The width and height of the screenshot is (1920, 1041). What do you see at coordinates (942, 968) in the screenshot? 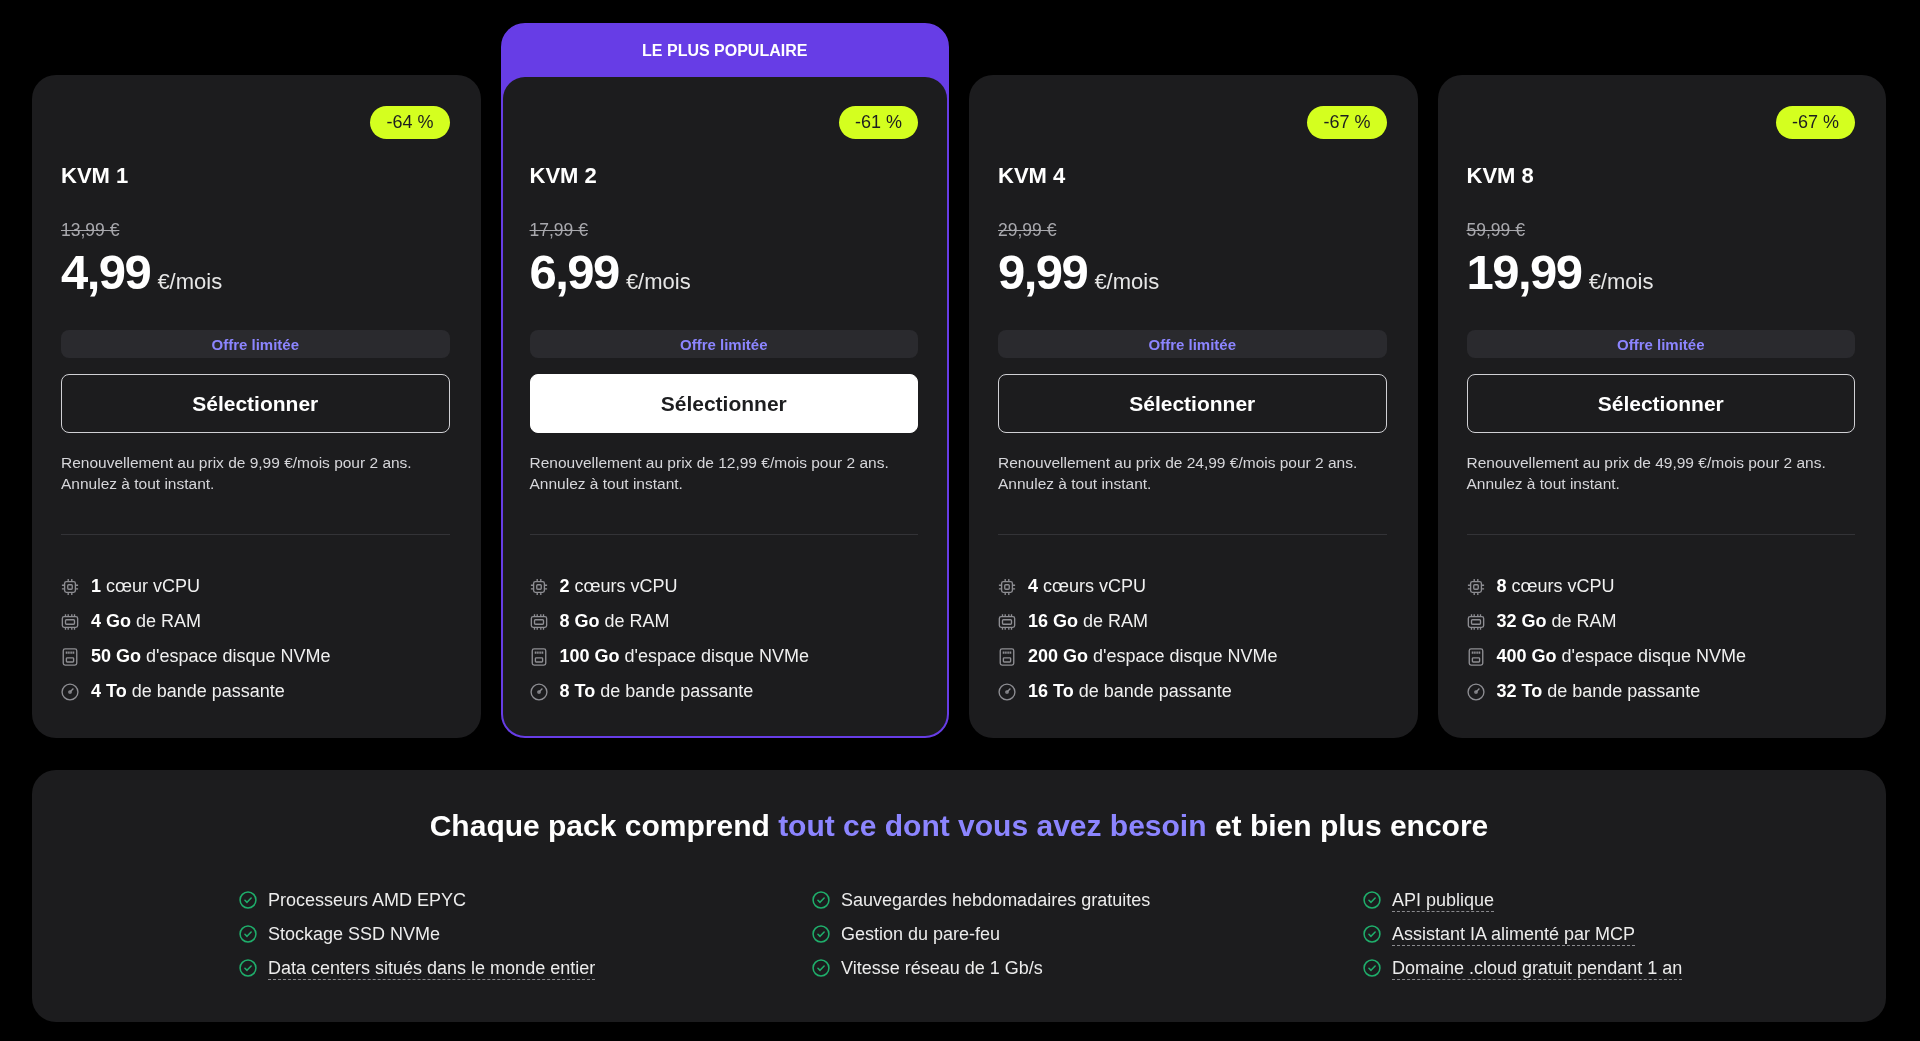
I see `feature-text: Vitesse réseau de 1 Gb/s` at bounding box center [942, 968].